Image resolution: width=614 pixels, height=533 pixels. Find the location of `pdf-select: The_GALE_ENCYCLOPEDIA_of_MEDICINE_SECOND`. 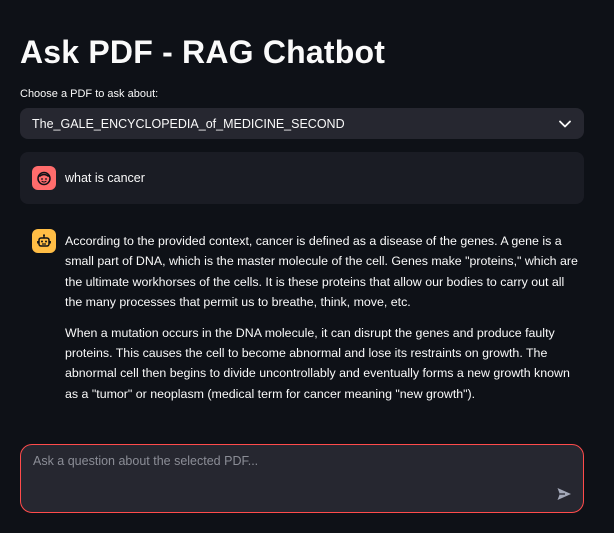

pdf-select: The_GALE_ENCYCLOPEDIA_of_MEDICINE_SECOND is located at coordinates (302, 123).